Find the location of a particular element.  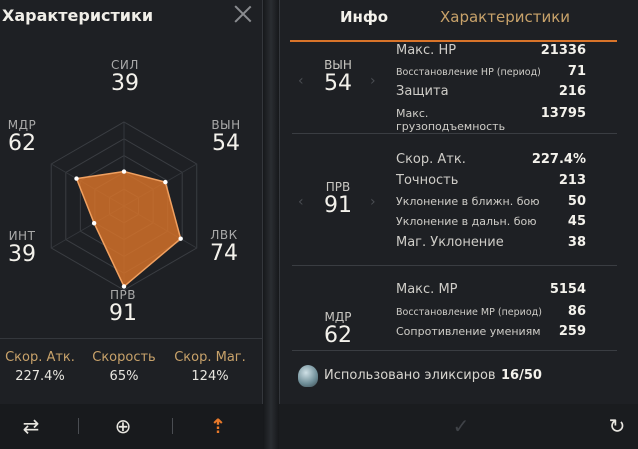

info-row: Скор. Атк. 227.4% is located at coordinates (491, 159).